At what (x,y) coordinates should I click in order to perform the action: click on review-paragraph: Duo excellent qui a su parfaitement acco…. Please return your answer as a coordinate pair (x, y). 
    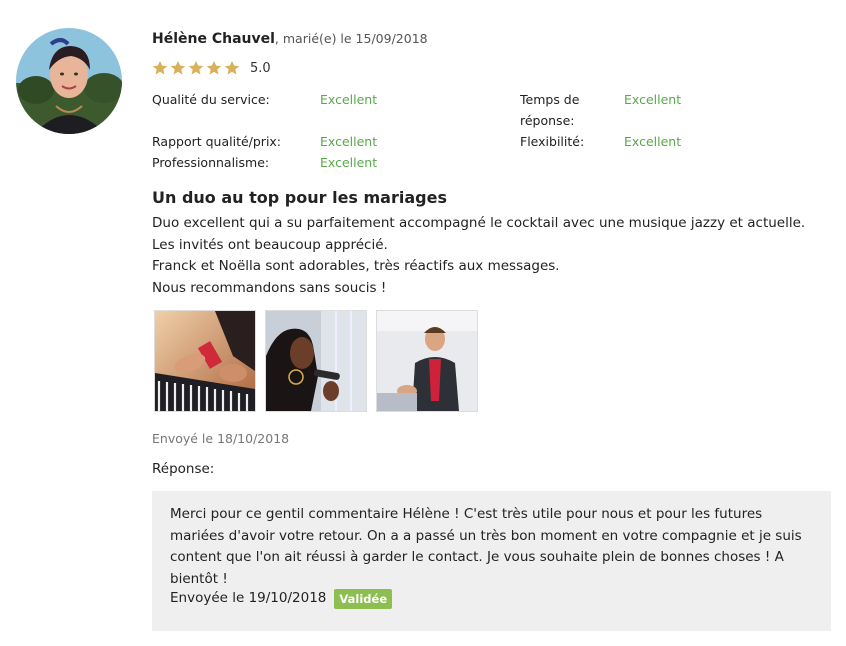
    Looking at the image, I should click on (479, 234).